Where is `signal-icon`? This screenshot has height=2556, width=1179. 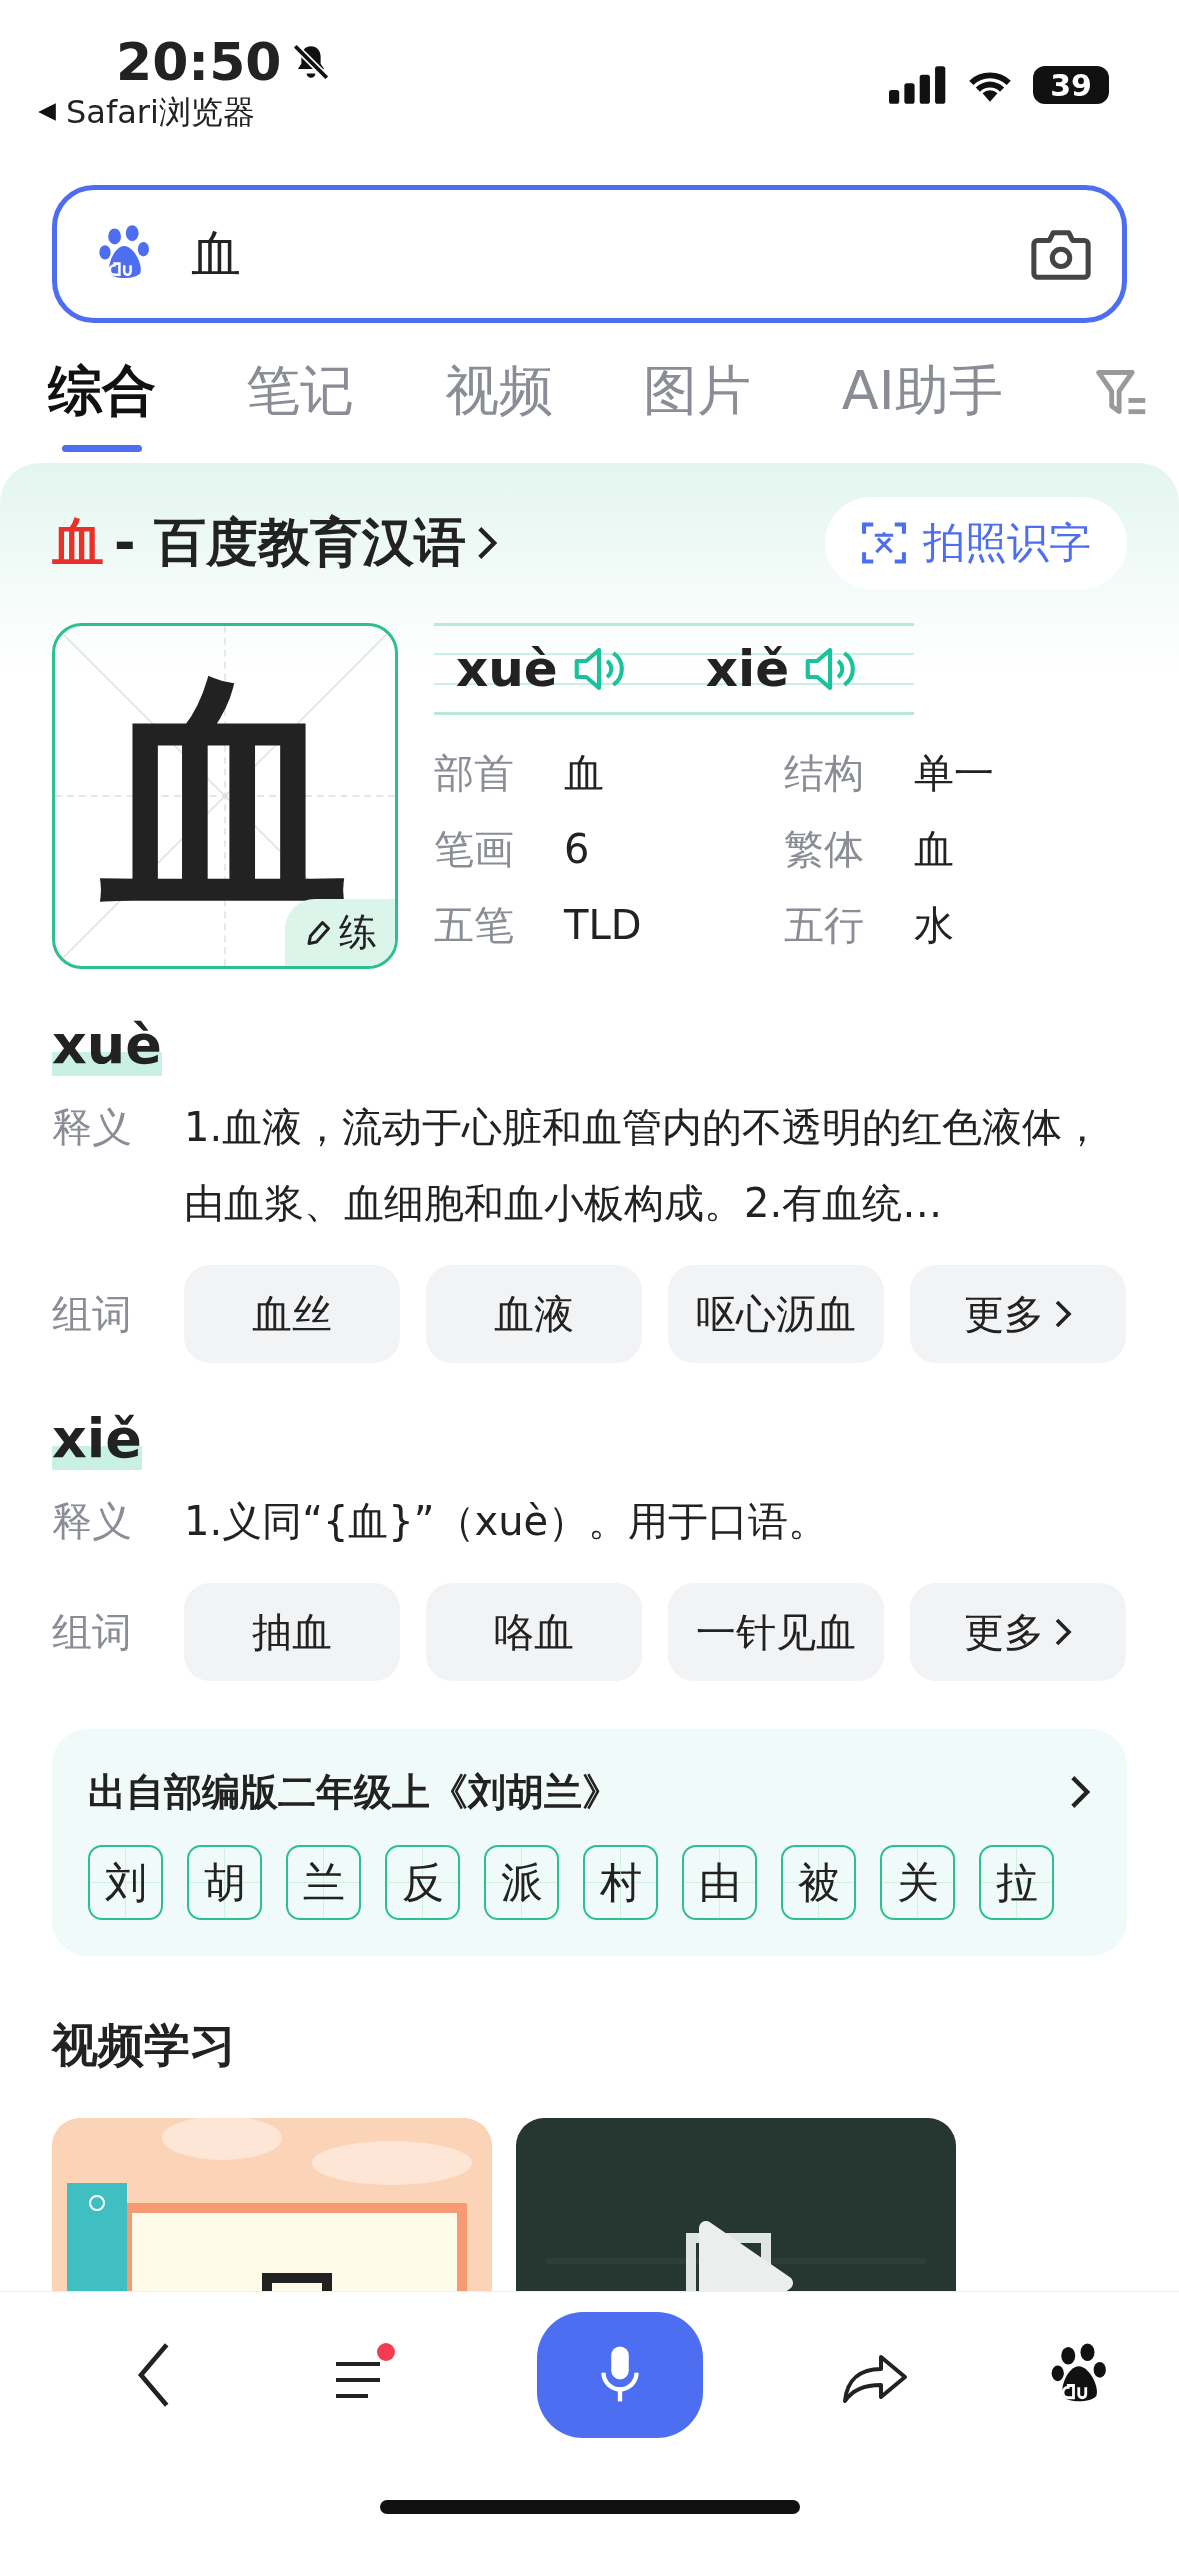 signal-icon is located at coordinates (918, 85).